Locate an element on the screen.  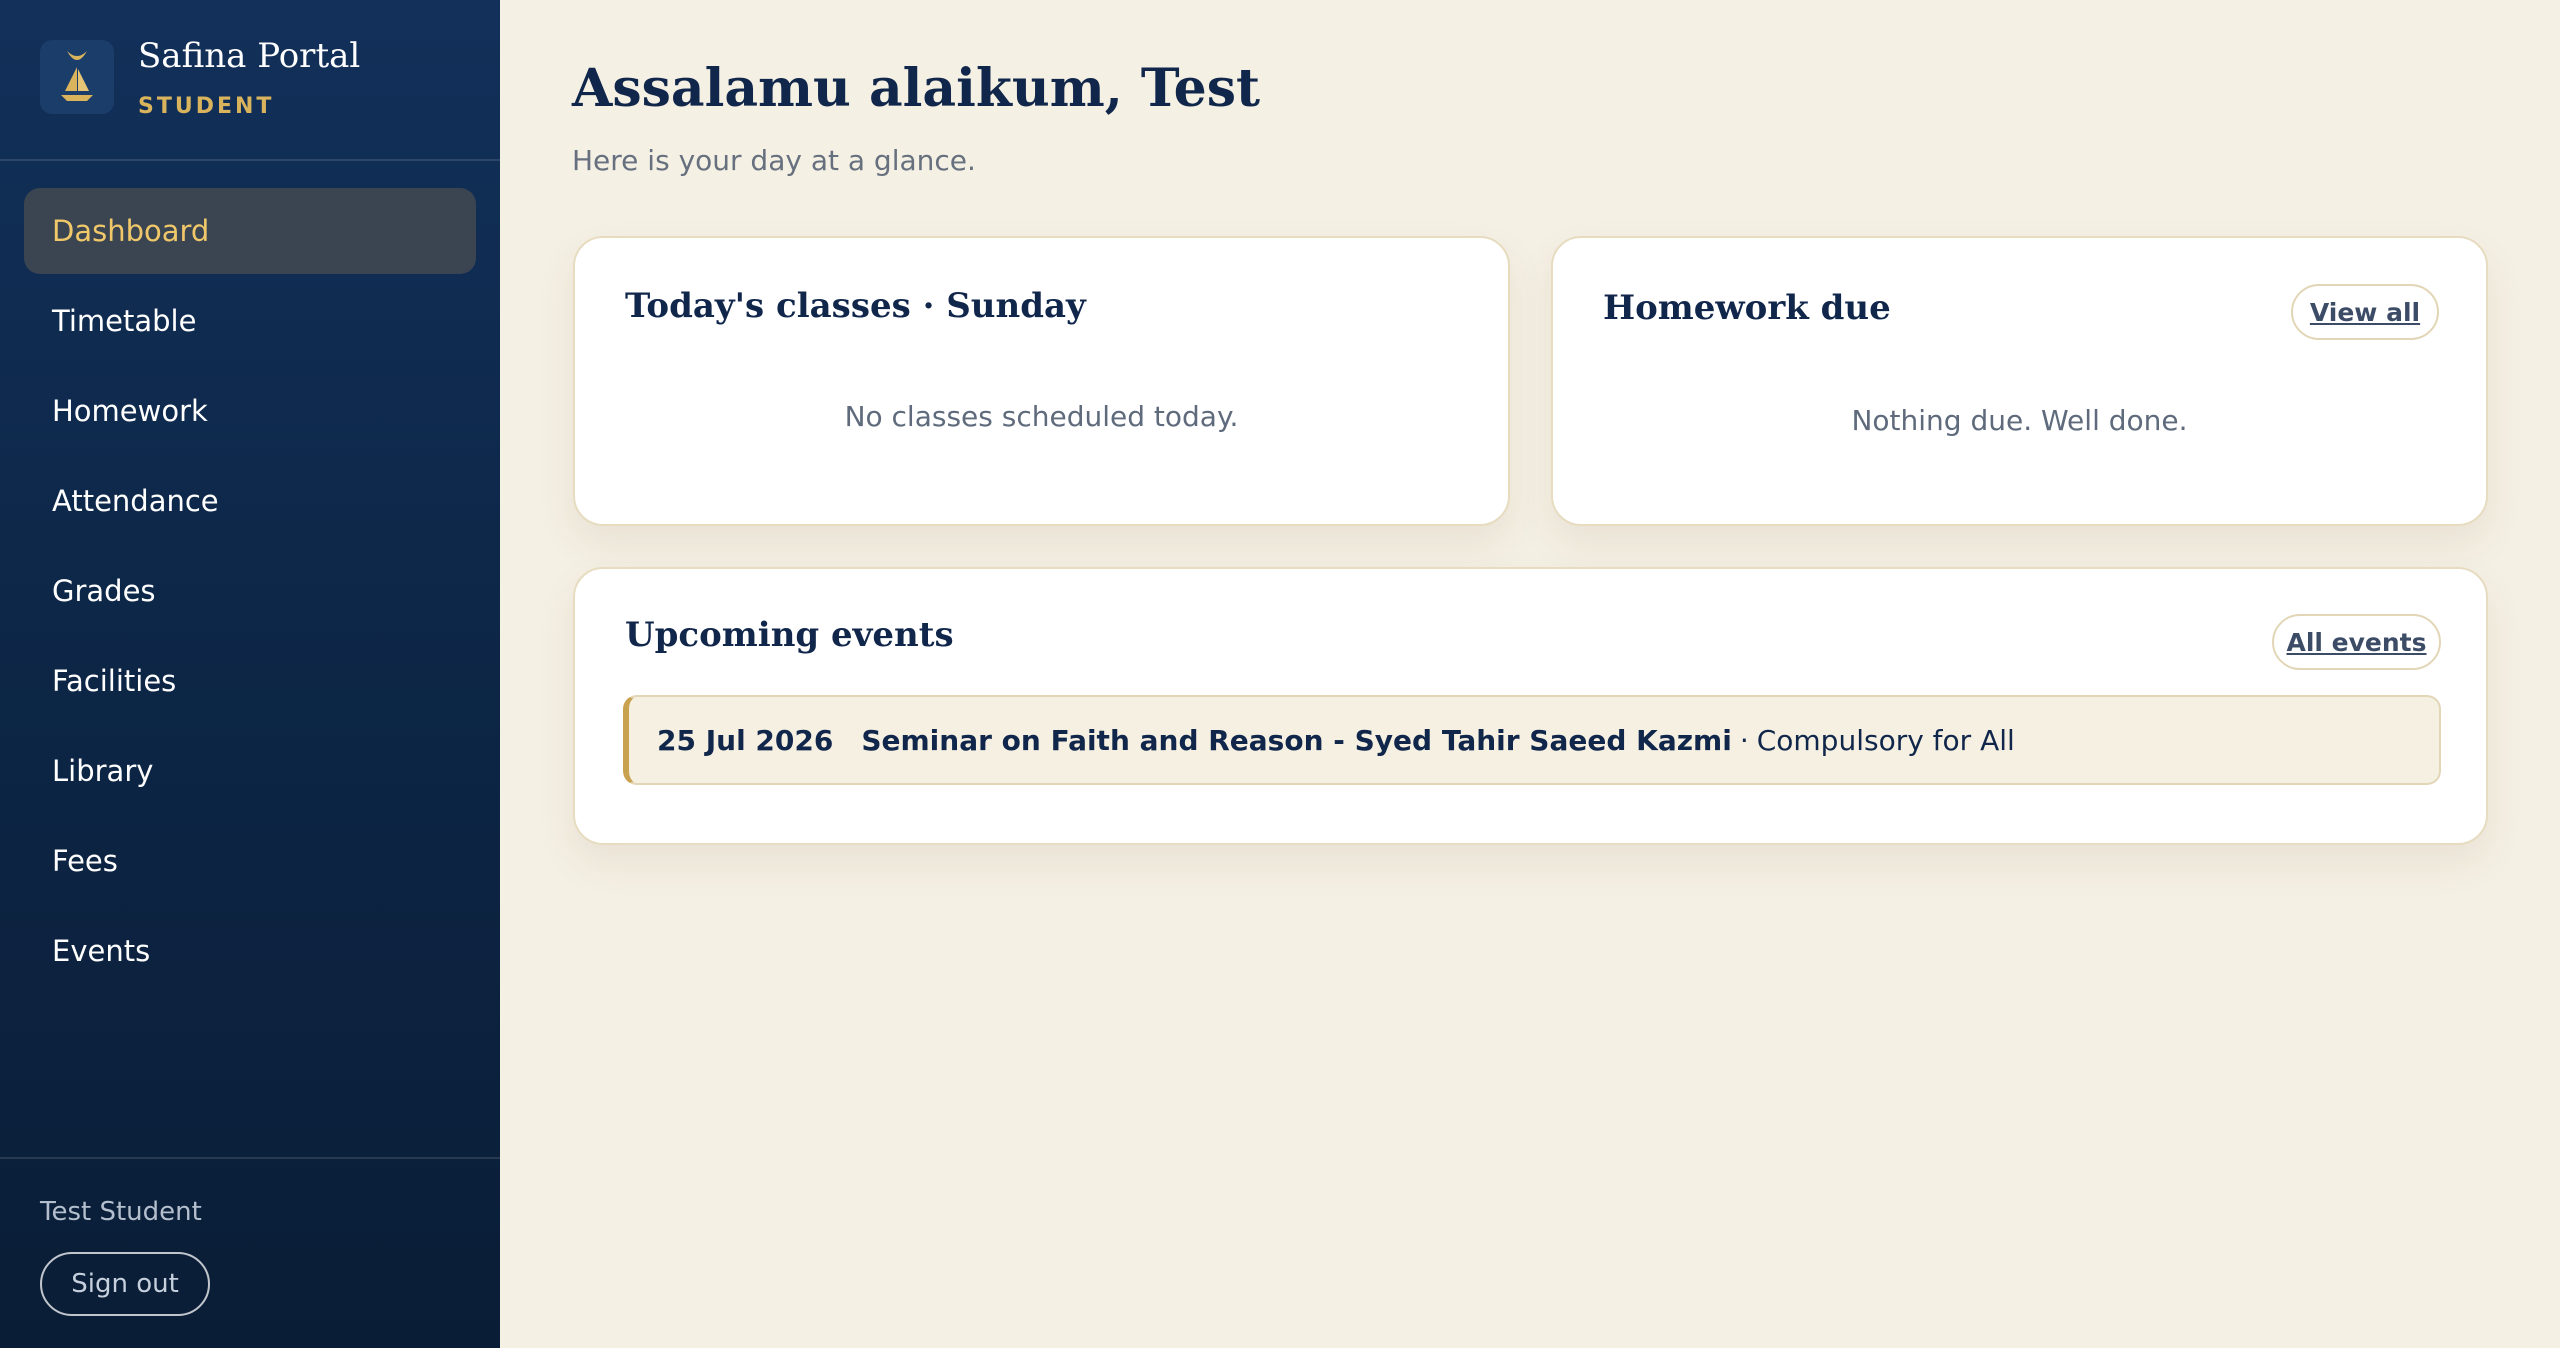
sidebar-item-grades: Grades is located at coordinates (250, 591).